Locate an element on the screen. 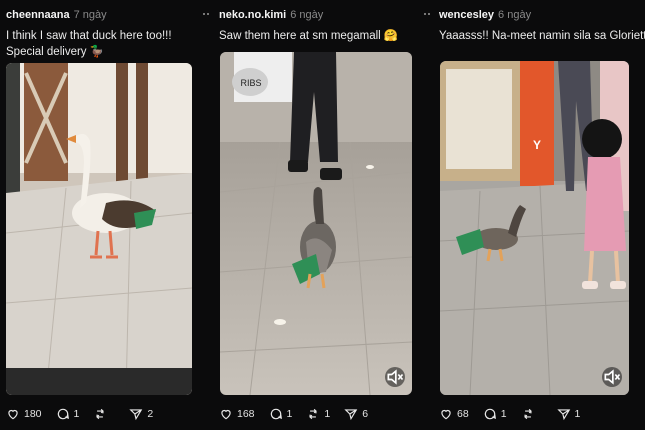 The image size is (645, 430). post-caption: Saw them here at sm megamall 🤗 is located at coordinates (309, 36).